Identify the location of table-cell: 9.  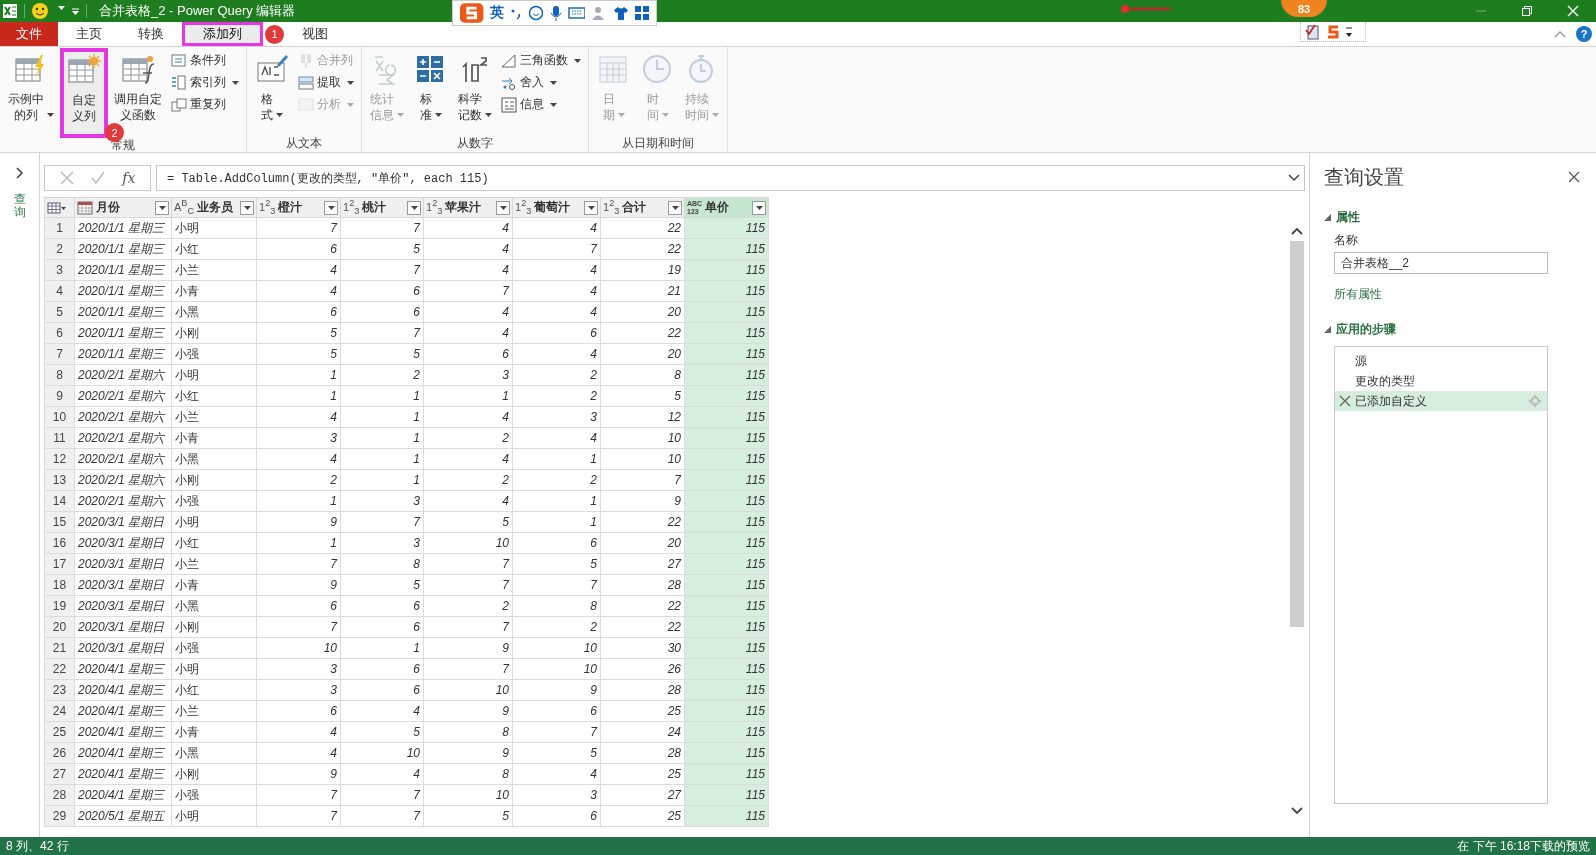
(298, 774).